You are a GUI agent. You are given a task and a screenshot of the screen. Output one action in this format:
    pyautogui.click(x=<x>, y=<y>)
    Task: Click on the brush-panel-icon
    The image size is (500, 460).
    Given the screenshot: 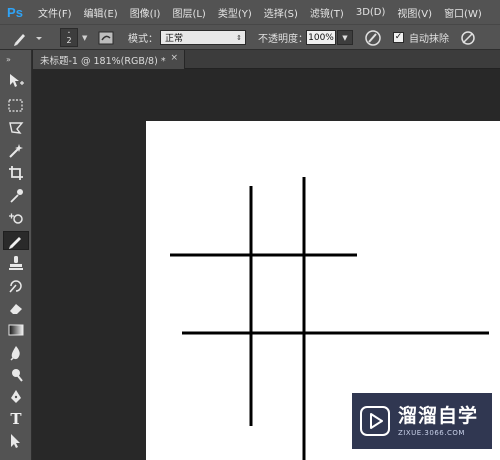 What is the action you would take?
    pyautogui.click(x=106, y=37)
    